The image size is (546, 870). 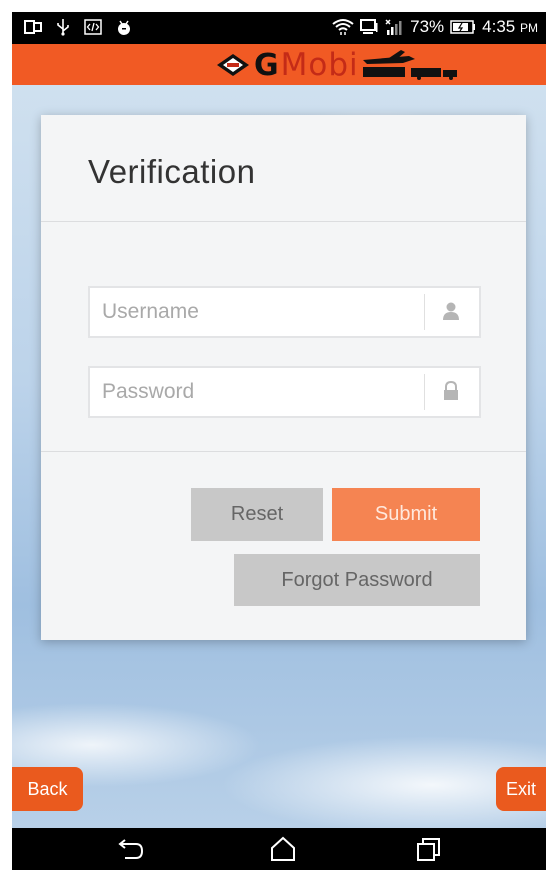 What do you see at coordinates (499, 26) in the screenshot?
I see `clock-time: 4:35` at bounding box center [499, 26].